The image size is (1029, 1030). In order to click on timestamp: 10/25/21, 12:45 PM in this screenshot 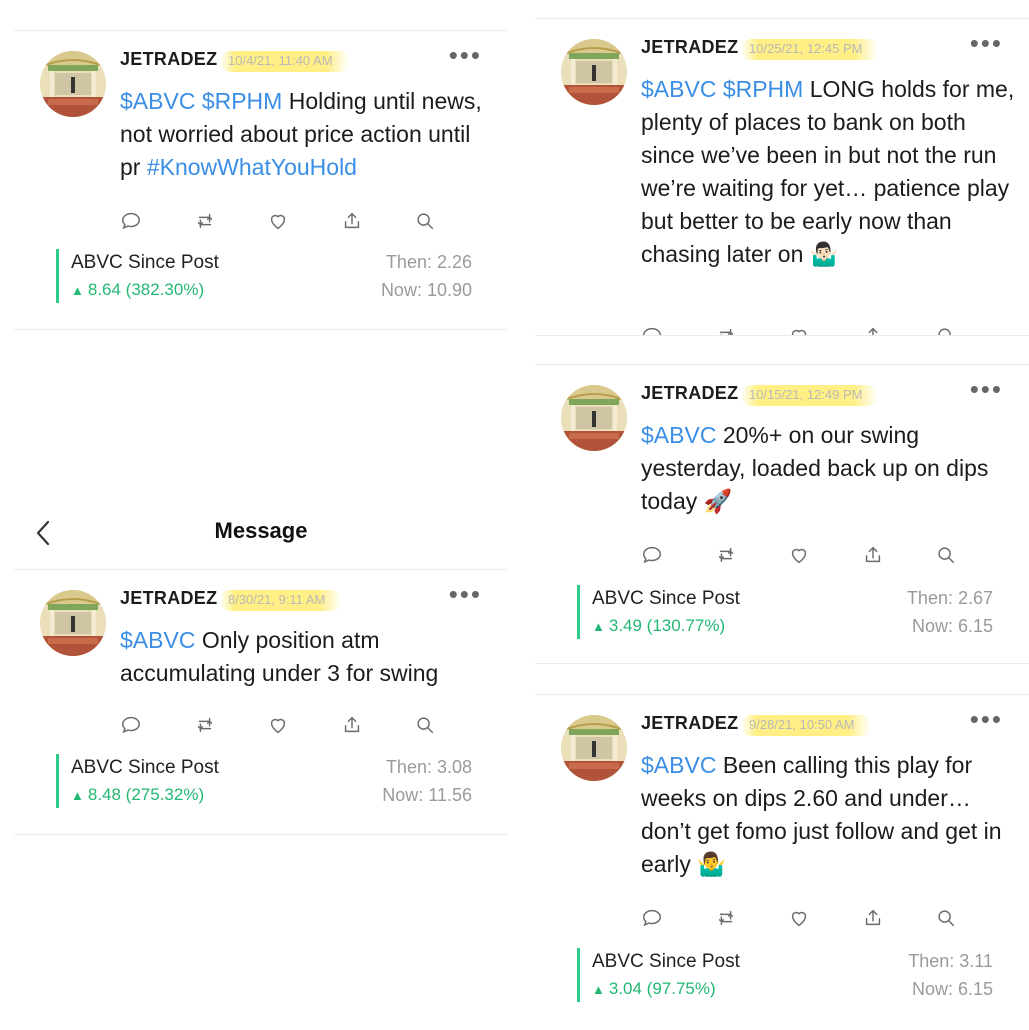, I will do `click(810, 49)`.